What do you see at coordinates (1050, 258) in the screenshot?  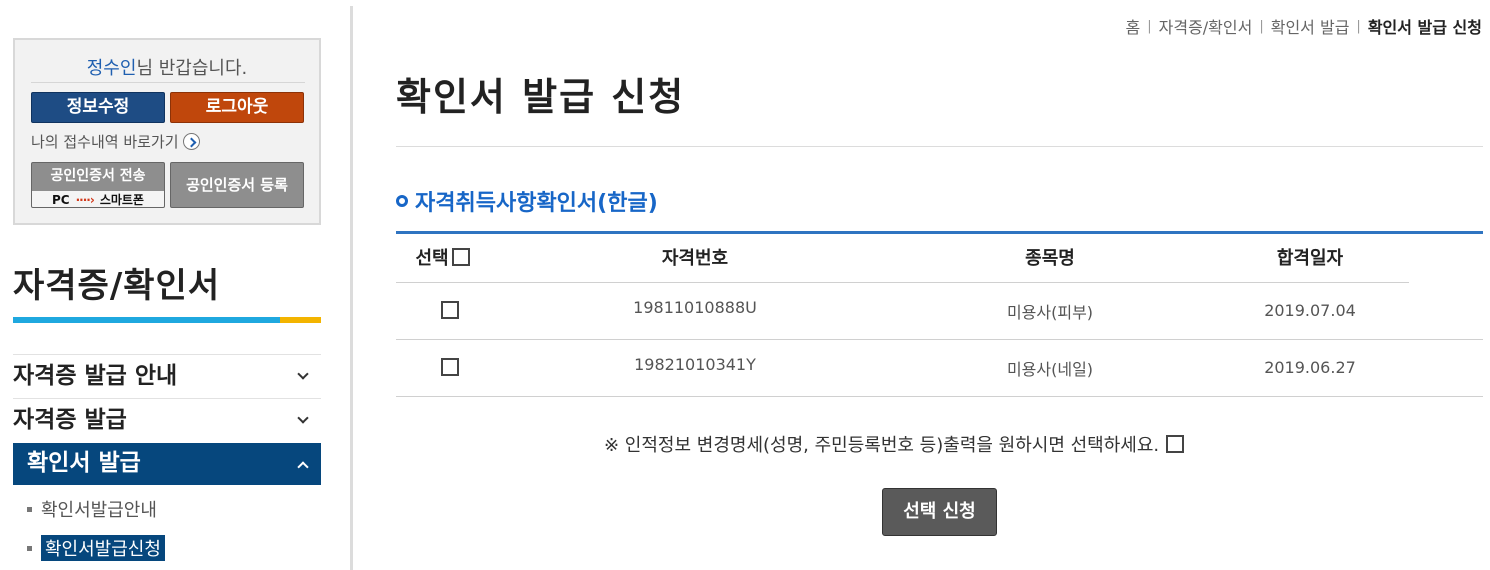 I see `header-name: 종목명` at bounding box center [1050, 258].